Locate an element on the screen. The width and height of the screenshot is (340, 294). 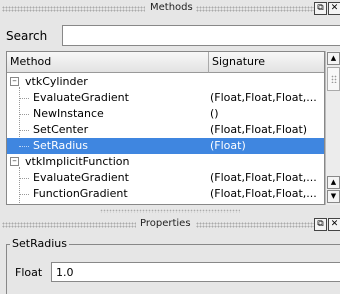
tree-group-name: vtkImplicitFunction is located at coordinates (77, 161).